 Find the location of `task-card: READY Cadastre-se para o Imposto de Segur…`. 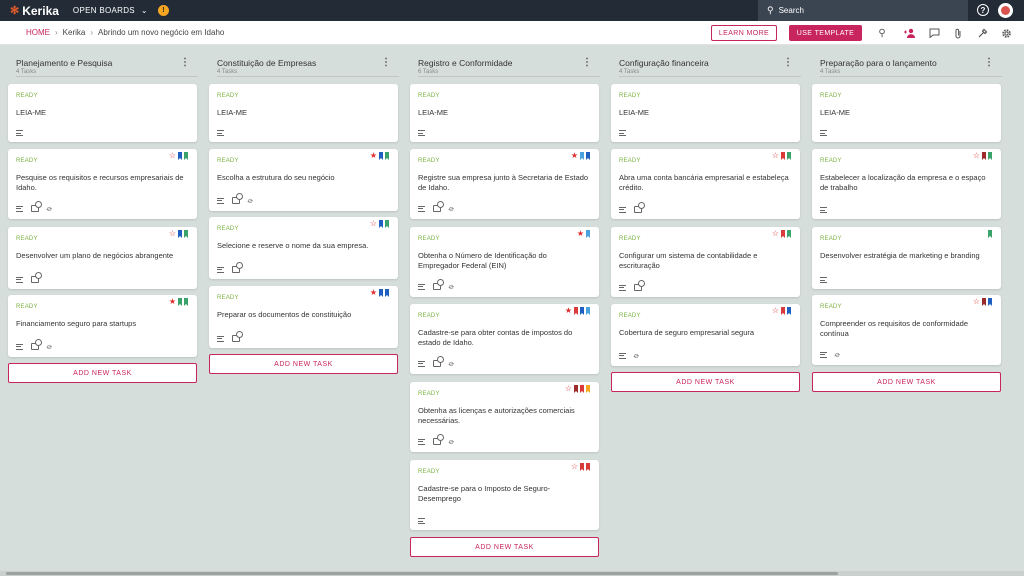

task-card: READY Cadastre-se para o Imposto de Segur… is located at coordinates (504, 495).